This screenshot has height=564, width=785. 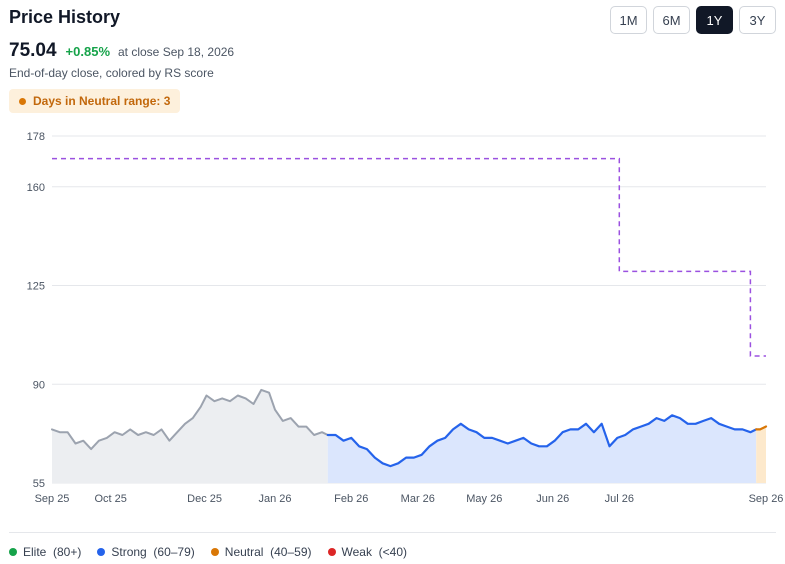 I want to click on elite-dot-icon, so click(x=13, y=552).